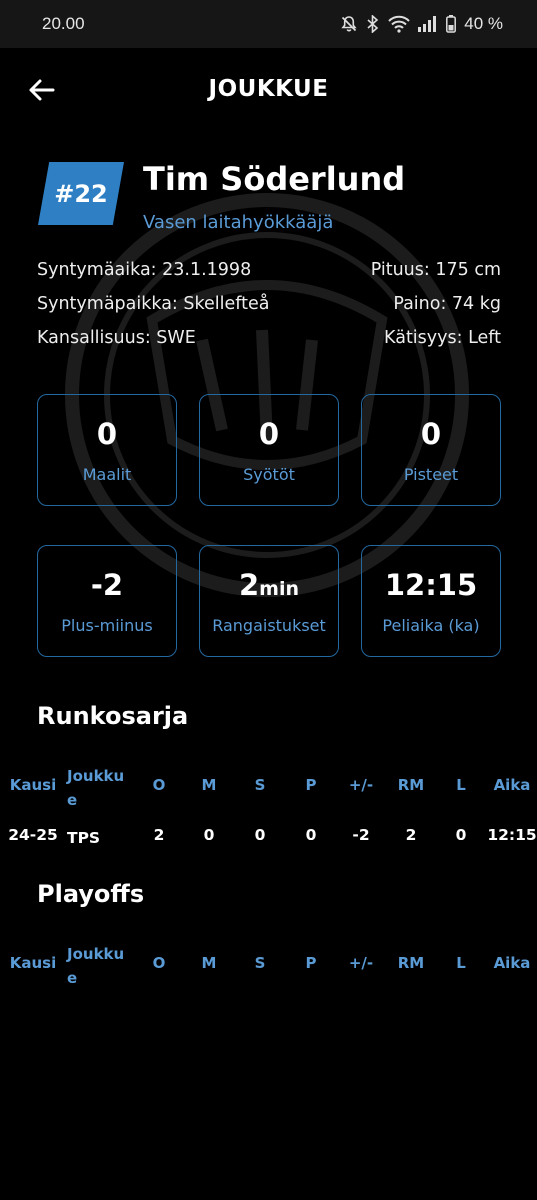 The height and width of the screenshot is (1200, 537). I want to click on page-title: JOUKKUE, so click(268, 89).